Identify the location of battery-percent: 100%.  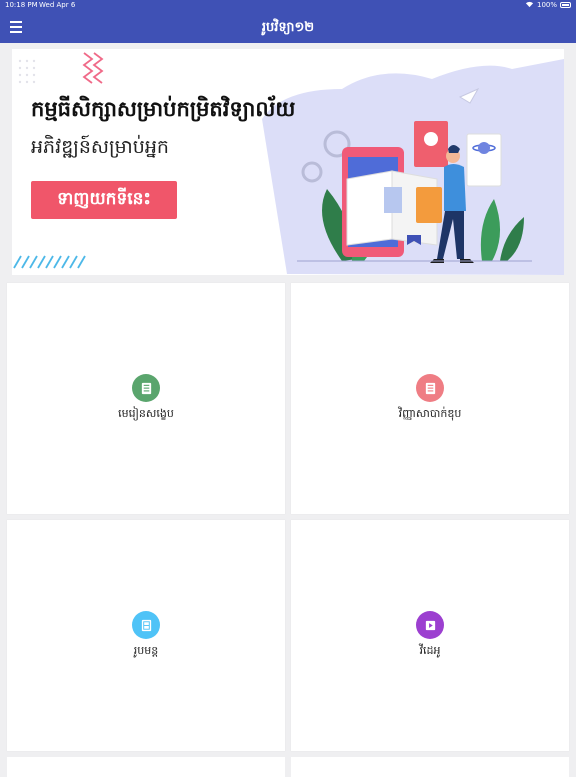
(546, 5).